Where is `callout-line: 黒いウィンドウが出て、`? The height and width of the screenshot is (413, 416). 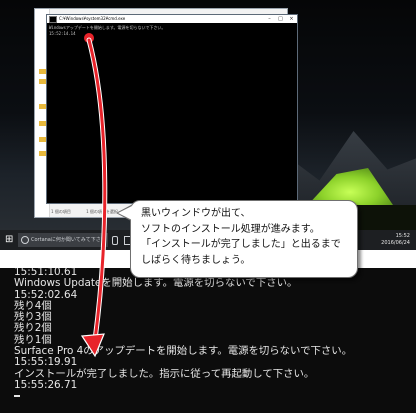
callout-line: 黒いウィンドウが出て、 is located at coordinates (196, 213).